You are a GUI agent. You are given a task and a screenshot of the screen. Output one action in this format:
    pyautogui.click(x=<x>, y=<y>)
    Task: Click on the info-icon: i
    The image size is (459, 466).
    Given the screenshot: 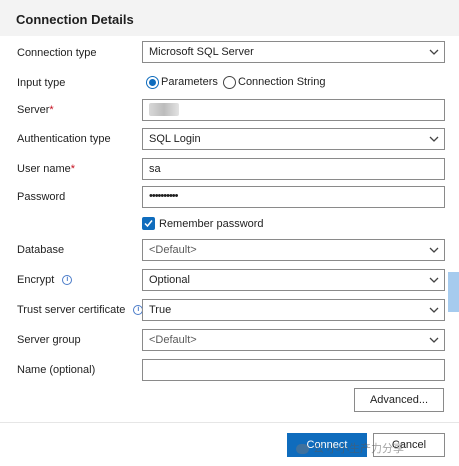 What is the action you would take?
    pyautogui.click(x=67, y=280)
    